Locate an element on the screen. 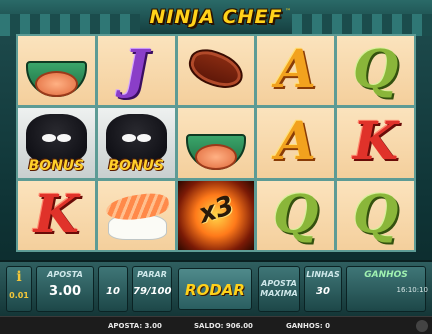 The image size is (432, 334). max-bet-label: APOSTA MAXIMA is located at coordinates (279, 288).